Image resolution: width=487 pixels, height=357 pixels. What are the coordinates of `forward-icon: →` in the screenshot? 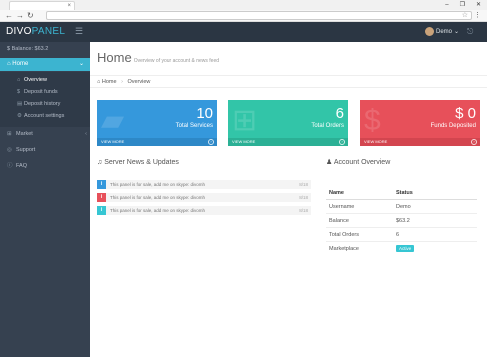 It's located at (20, 16).